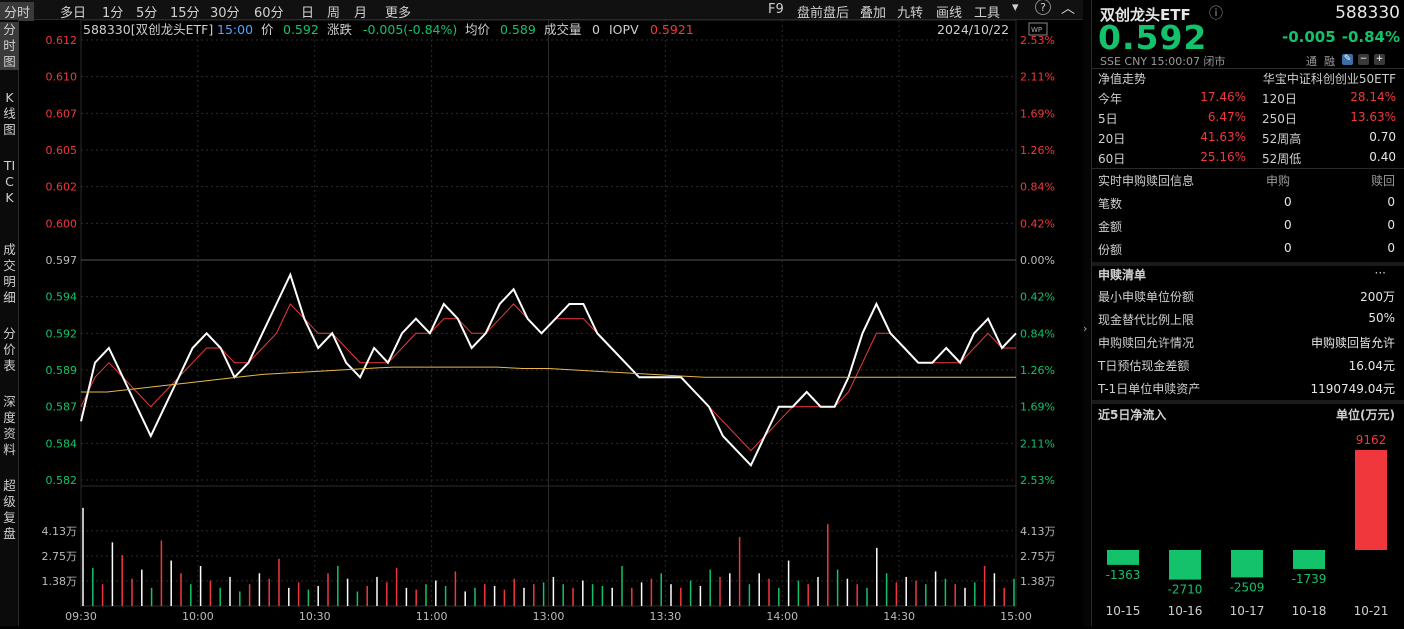 The image size is (1404, 629). I want to click on tool-0: F9, so click(776, 9).